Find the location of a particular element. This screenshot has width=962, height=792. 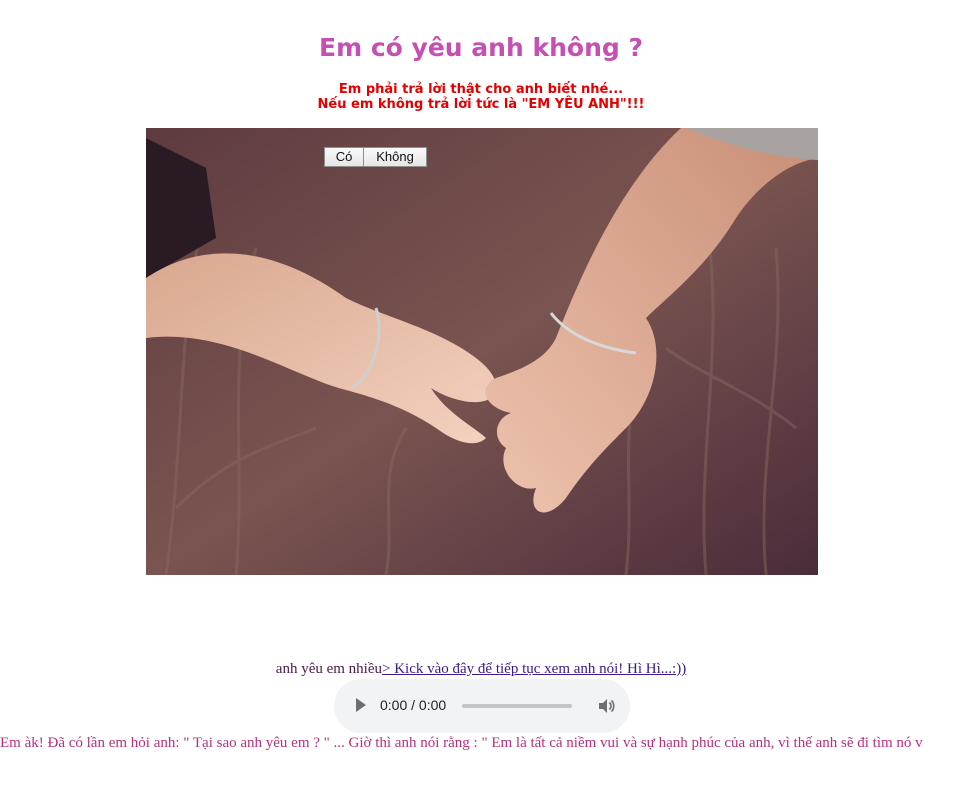

audio-time-display: 0:00 / 0:00 is located at coordinates (413, 705).